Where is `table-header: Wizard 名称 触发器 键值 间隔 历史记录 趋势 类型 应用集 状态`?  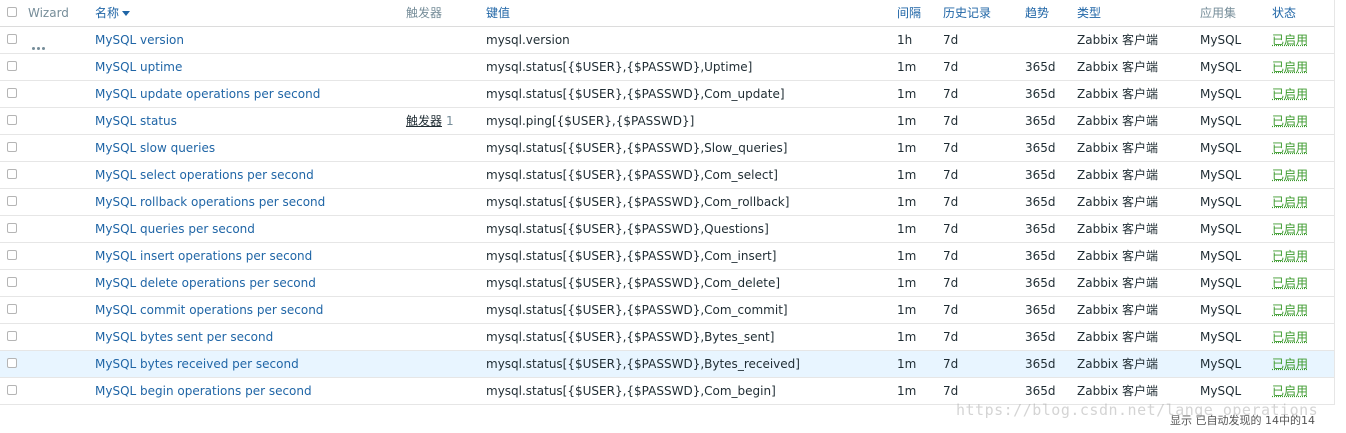
table-header: Wizard 名称 触发器 键值 间隔 历史记录 趋势 类型 应用集 状态 is located at coordinates (667, 13).